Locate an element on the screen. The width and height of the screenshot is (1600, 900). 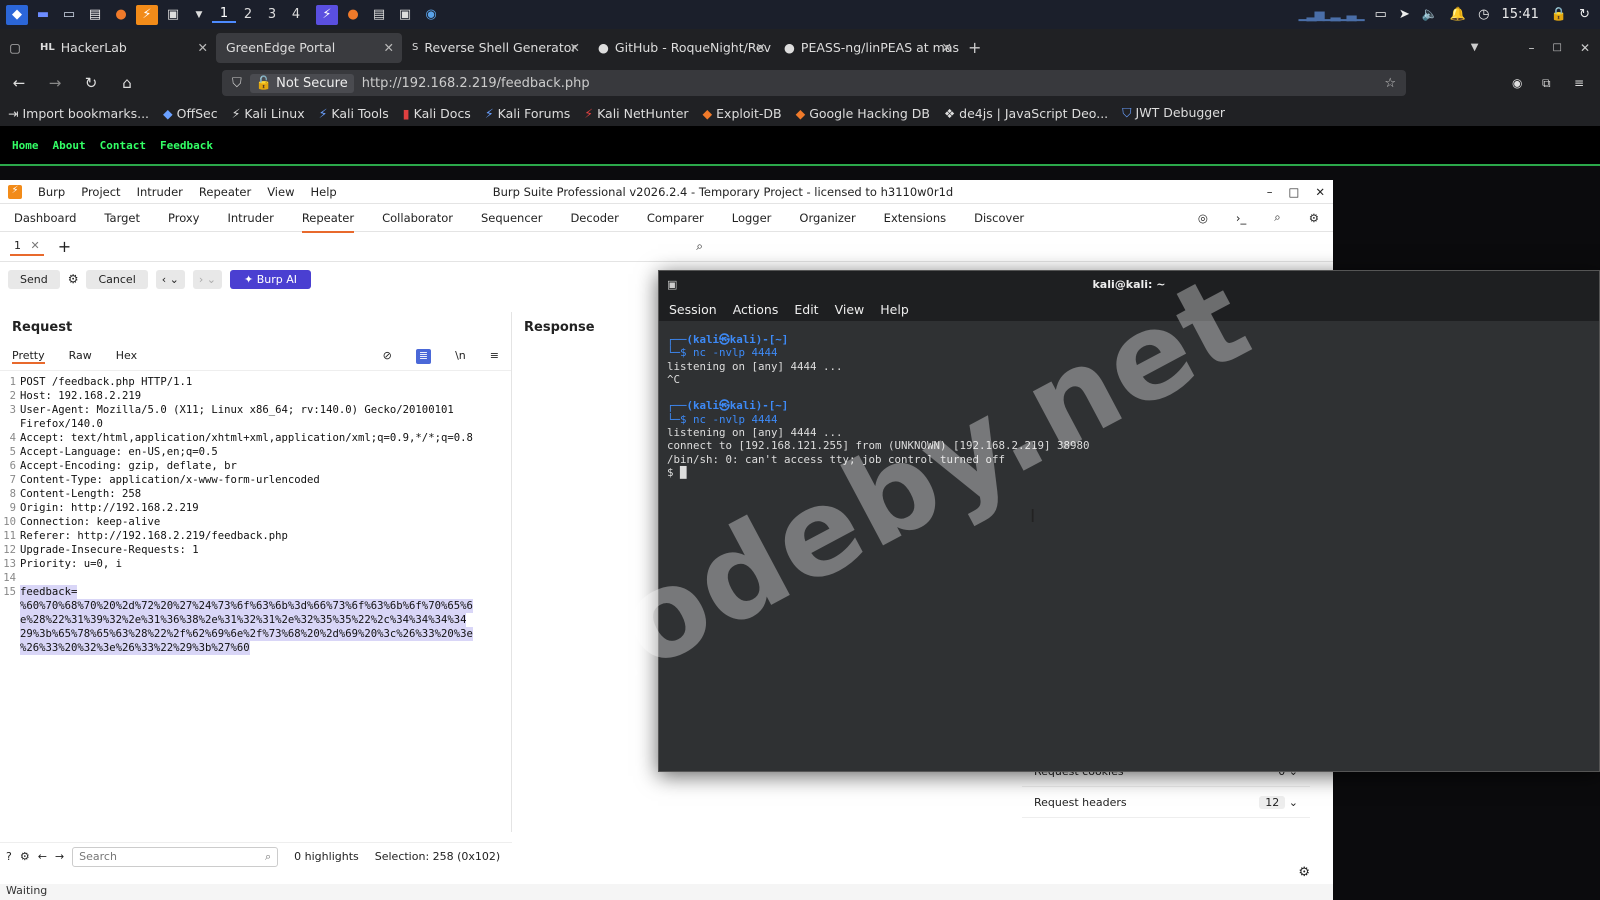
wrap-icon: ≣ is located at coordinates (423, 356).